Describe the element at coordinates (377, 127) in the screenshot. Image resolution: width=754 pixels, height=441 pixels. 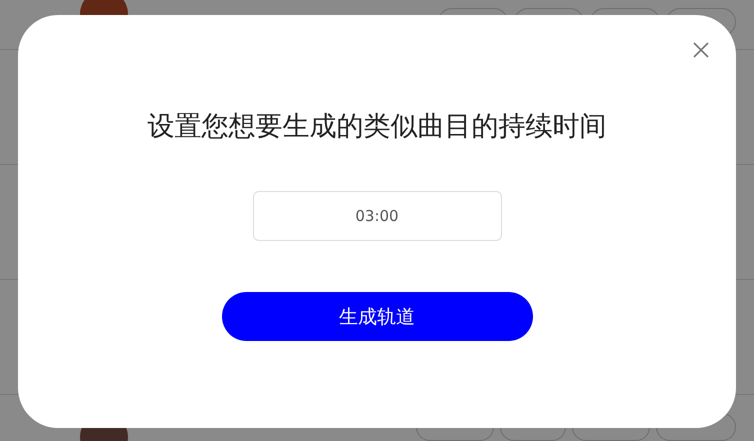
I see `dialog-title: 设置您想要生成的类似曲目的持续时间` at that location.